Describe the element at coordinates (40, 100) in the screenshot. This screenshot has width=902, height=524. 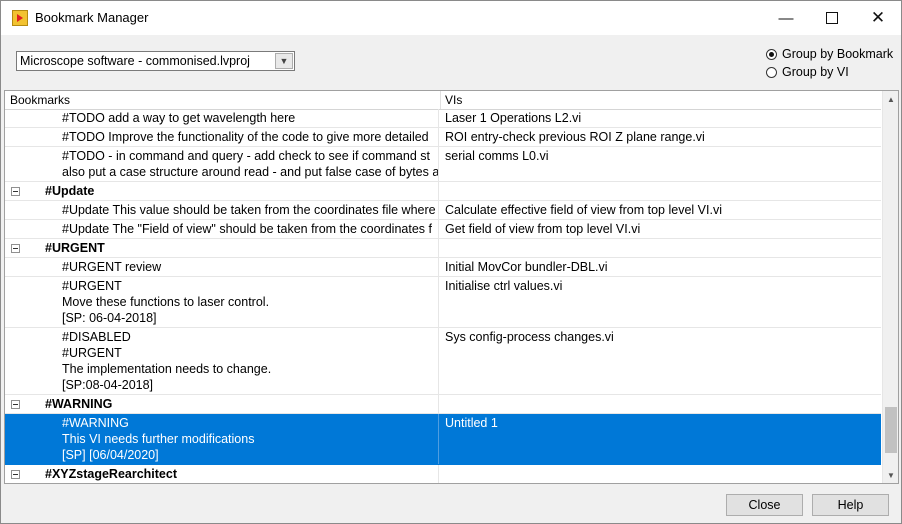
I see `column-header-bookmarks: Bookmarks` at that location.